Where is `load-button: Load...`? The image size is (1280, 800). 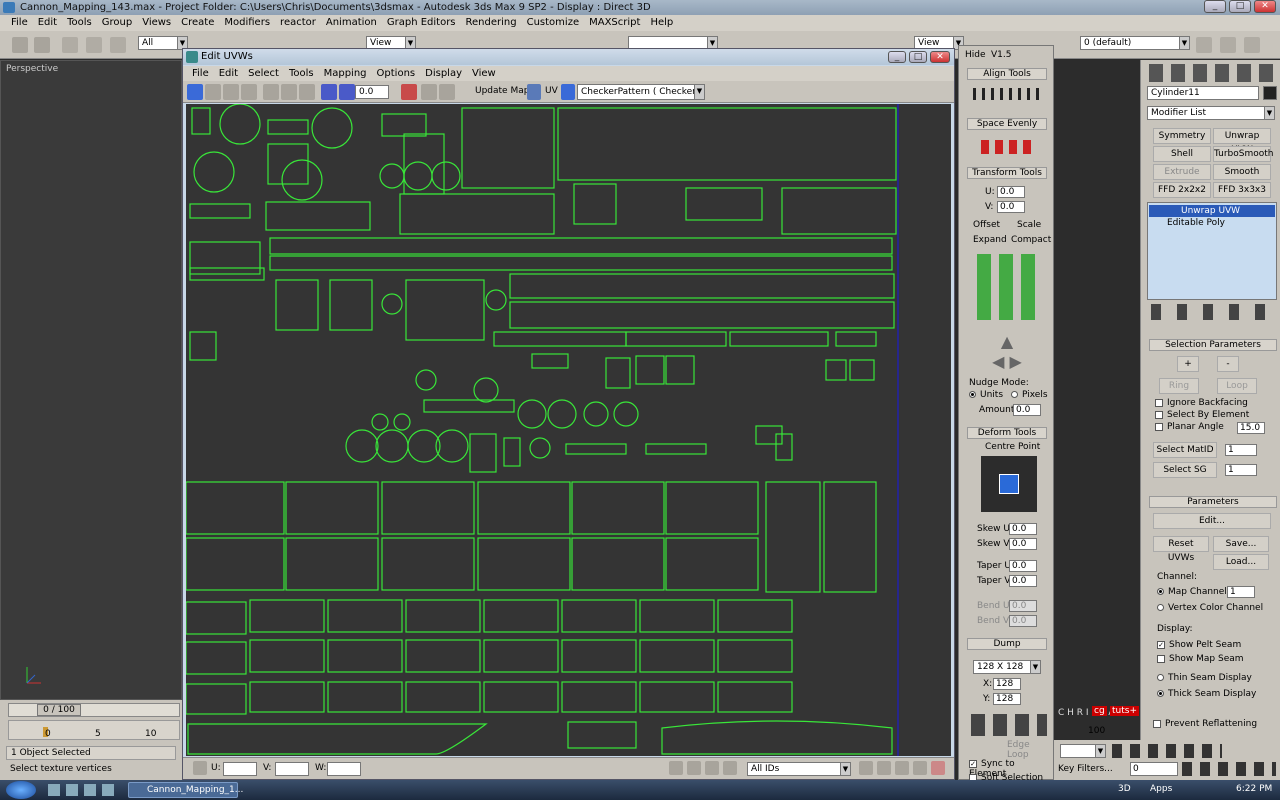
load-button: Load... is located at coordinates (1241, 562).